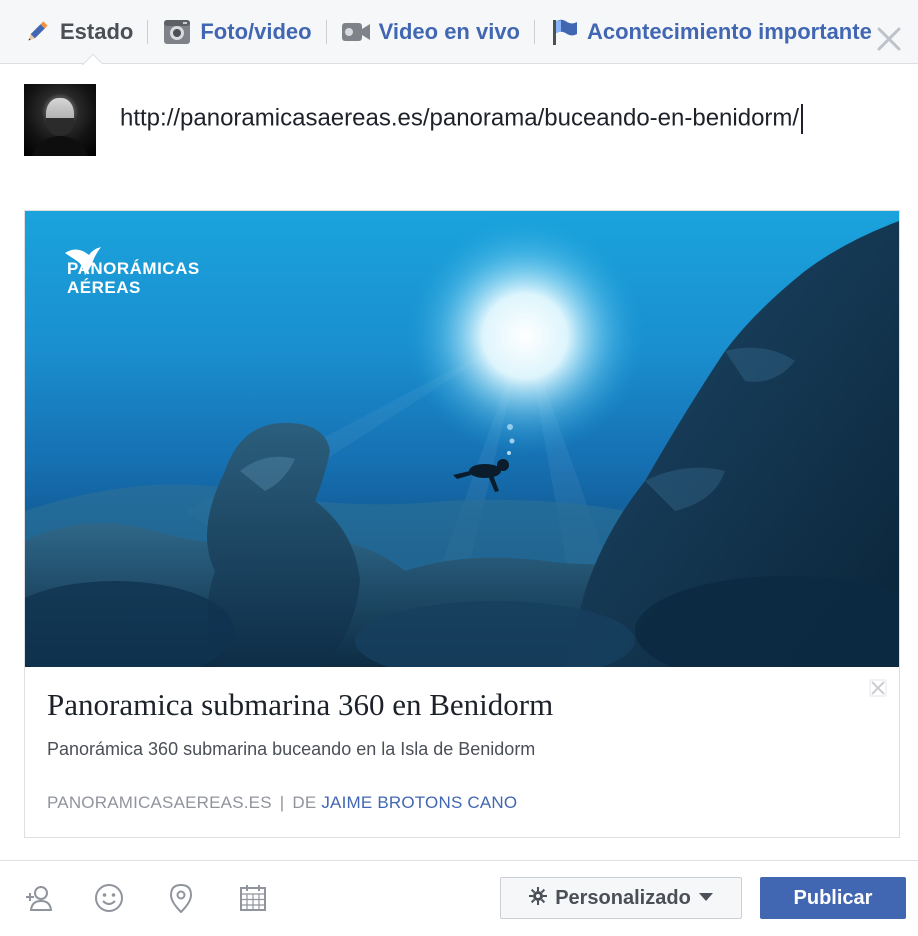  I want to click on gear-icon, so click(538, 898).